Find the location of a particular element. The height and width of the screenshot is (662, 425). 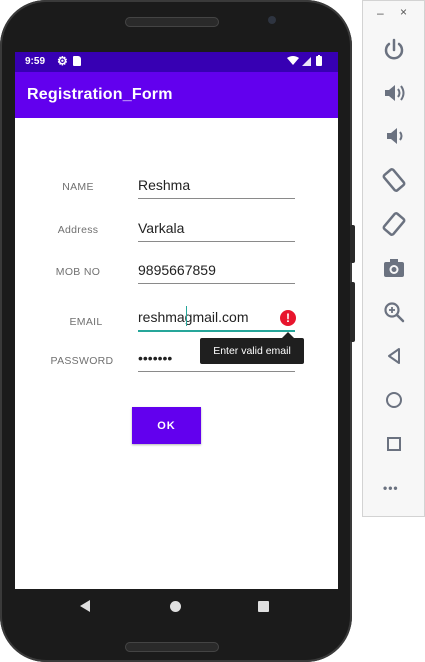

name-field: Reshma is located at coordinates (216, 187).